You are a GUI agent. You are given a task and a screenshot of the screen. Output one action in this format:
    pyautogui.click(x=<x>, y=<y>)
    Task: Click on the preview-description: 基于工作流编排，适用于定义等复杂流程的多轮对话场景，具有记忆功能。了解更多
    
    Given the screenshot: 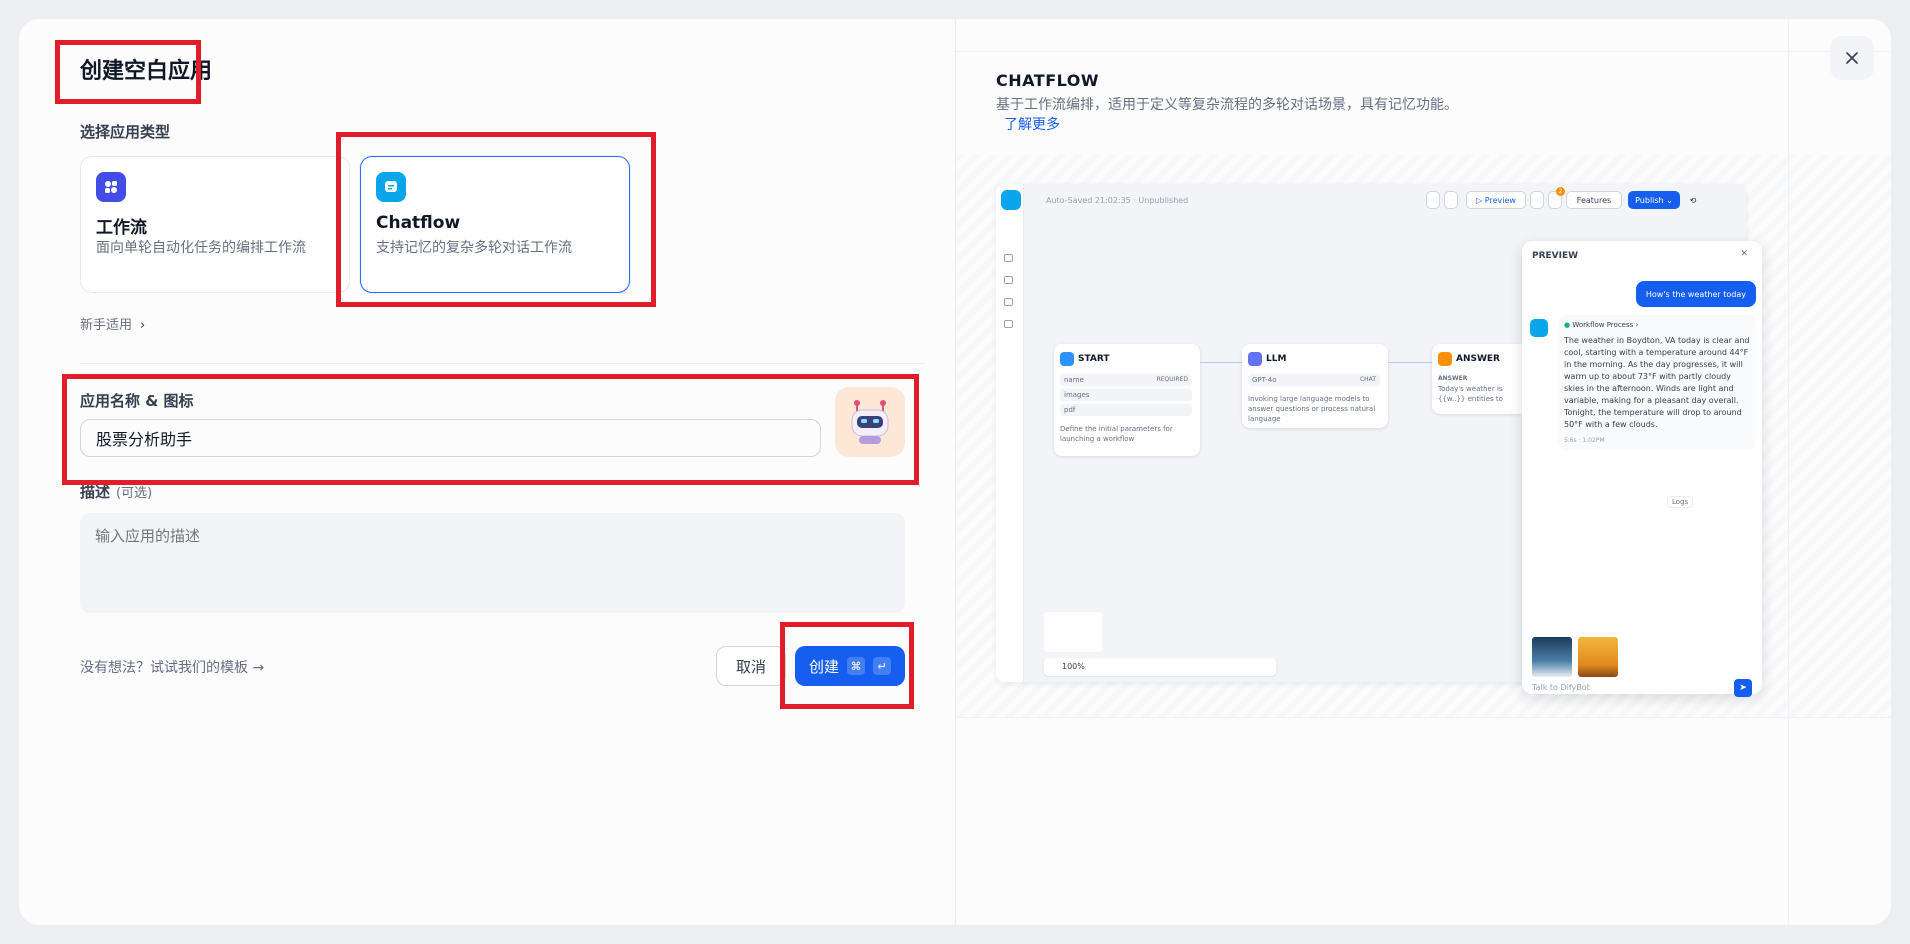 What is the action you would take?
    pyautogui.click(x=1236, y=115)
    